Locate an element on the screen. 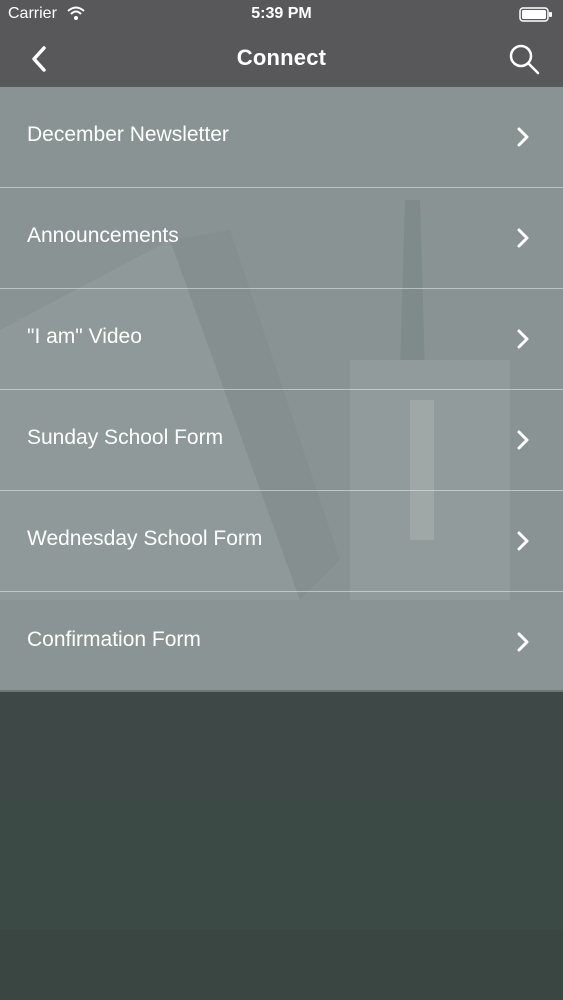 The width and height of the screenshot is (563, 1000). menu-item-december-newsletter: December Newsletter is located at coordinates (281, 137).